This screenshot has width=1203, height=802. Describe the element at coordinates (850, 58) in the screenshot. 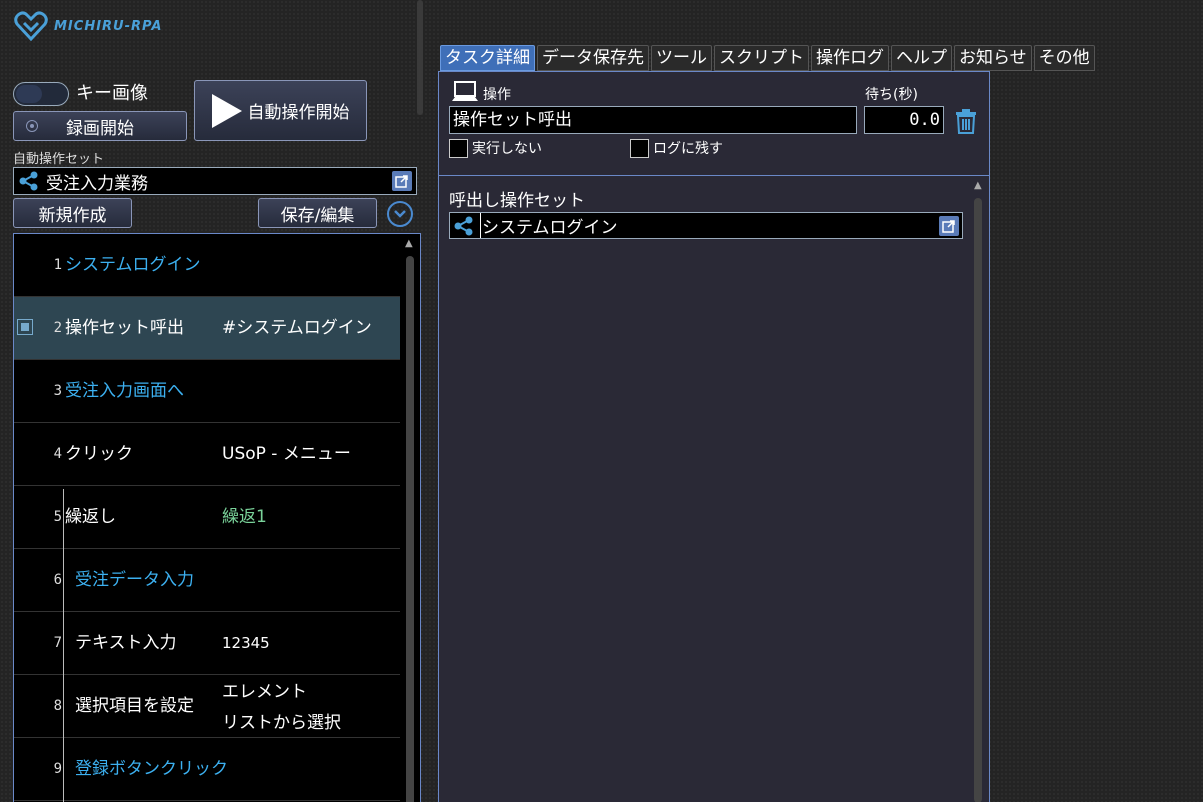

I see `tab-operation-log: 操作ログ` at that location.